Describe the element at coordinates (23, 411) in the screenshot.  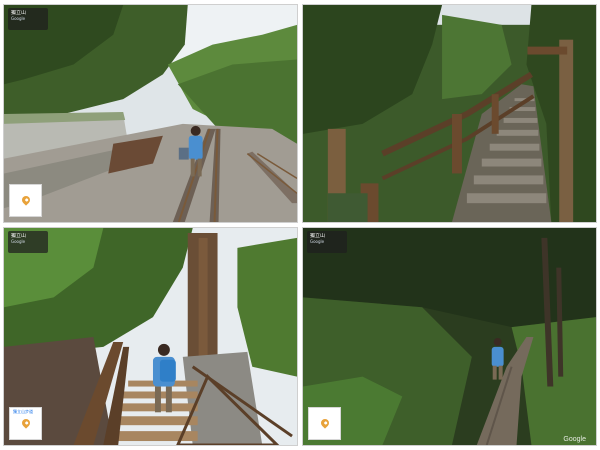
I see `map-thumbnail-label: 獨立山步道` at that location.